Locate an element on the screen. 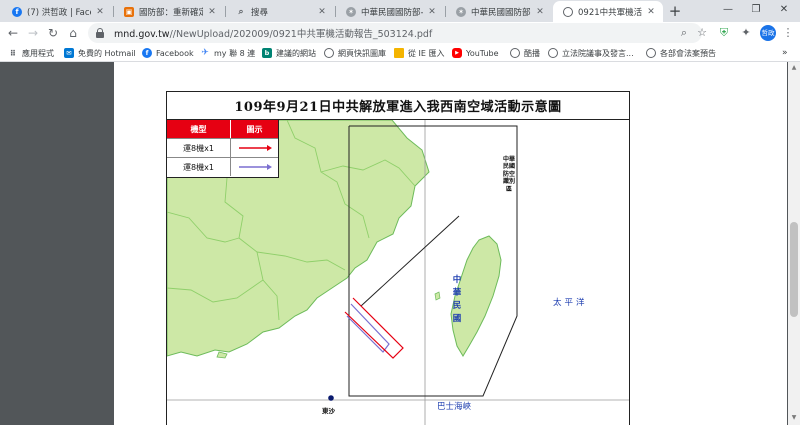 Image resolution: width=800 pixels, height=425 pixels. red-arrow-icon is located at coordinates (254, 148).